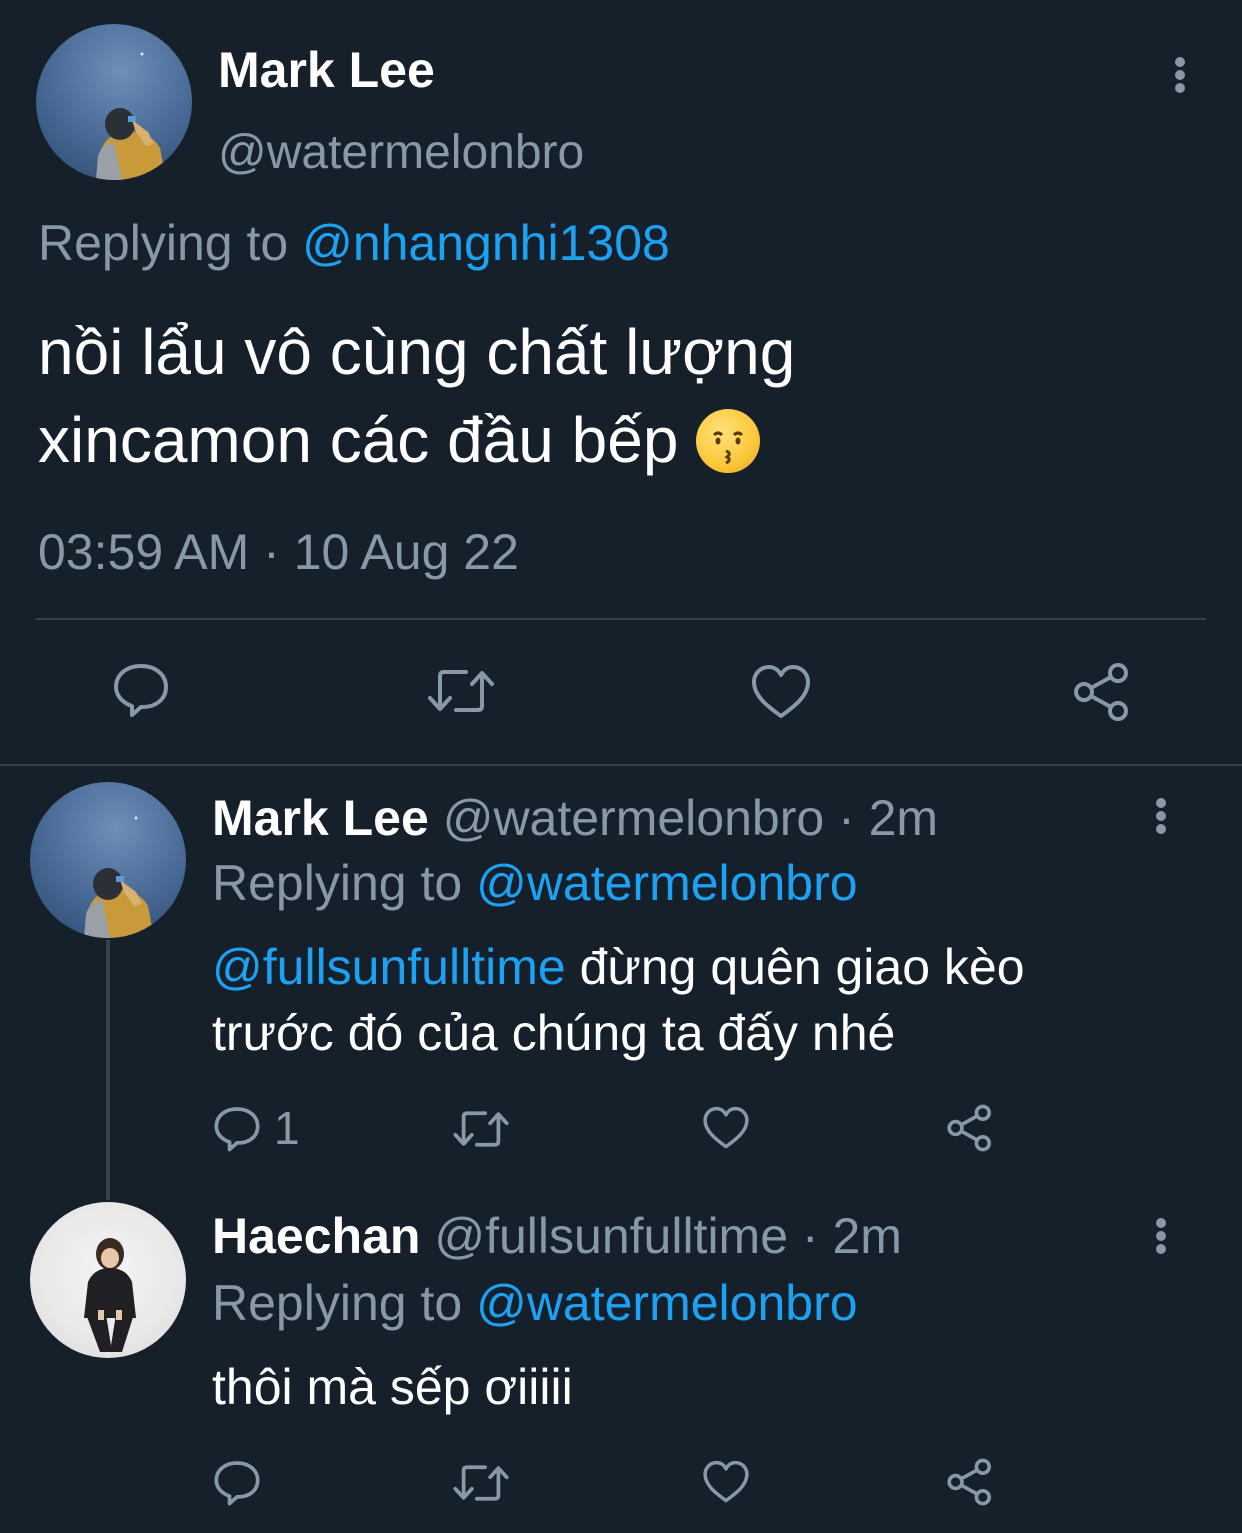  What do you see at coordinates (278, 552) in the screenshot?
I see `timestamp: 03:59 AM · 10 Aug 22` at bounding box center [278, 552].